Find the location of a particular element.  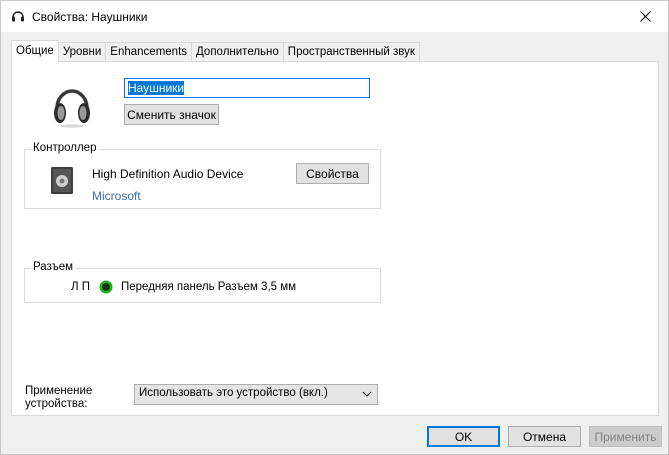

jack-channels: Л П is located at coordinates (81, 287).